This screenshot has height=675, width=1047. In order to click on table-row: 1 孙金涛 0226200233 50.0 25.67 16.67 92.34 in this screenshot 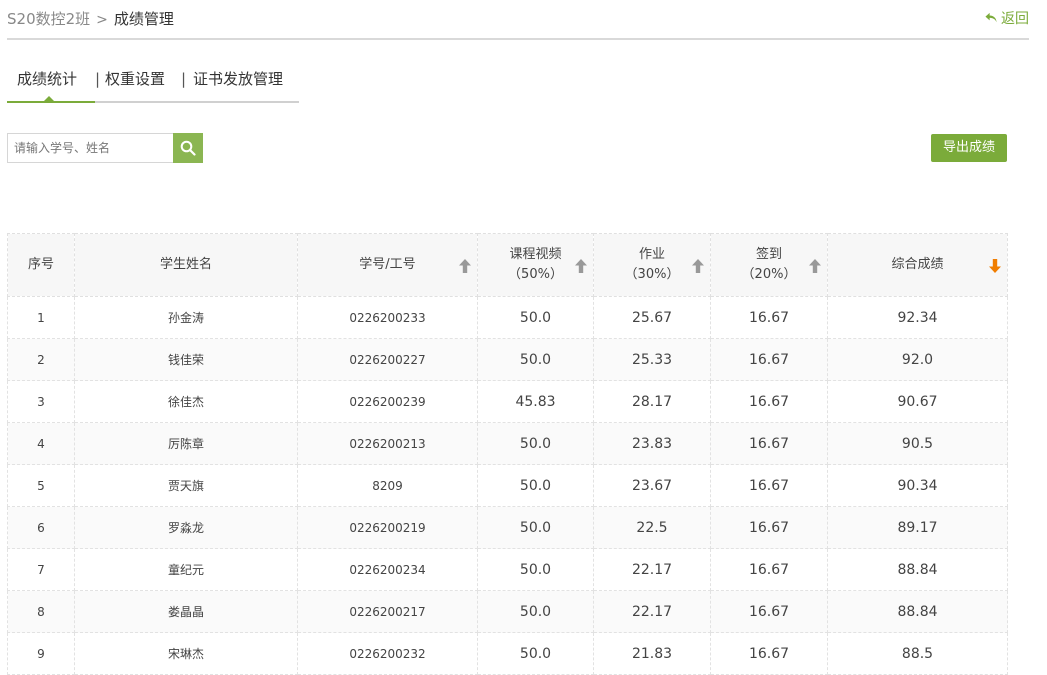, I will do `click(507, 317)`.